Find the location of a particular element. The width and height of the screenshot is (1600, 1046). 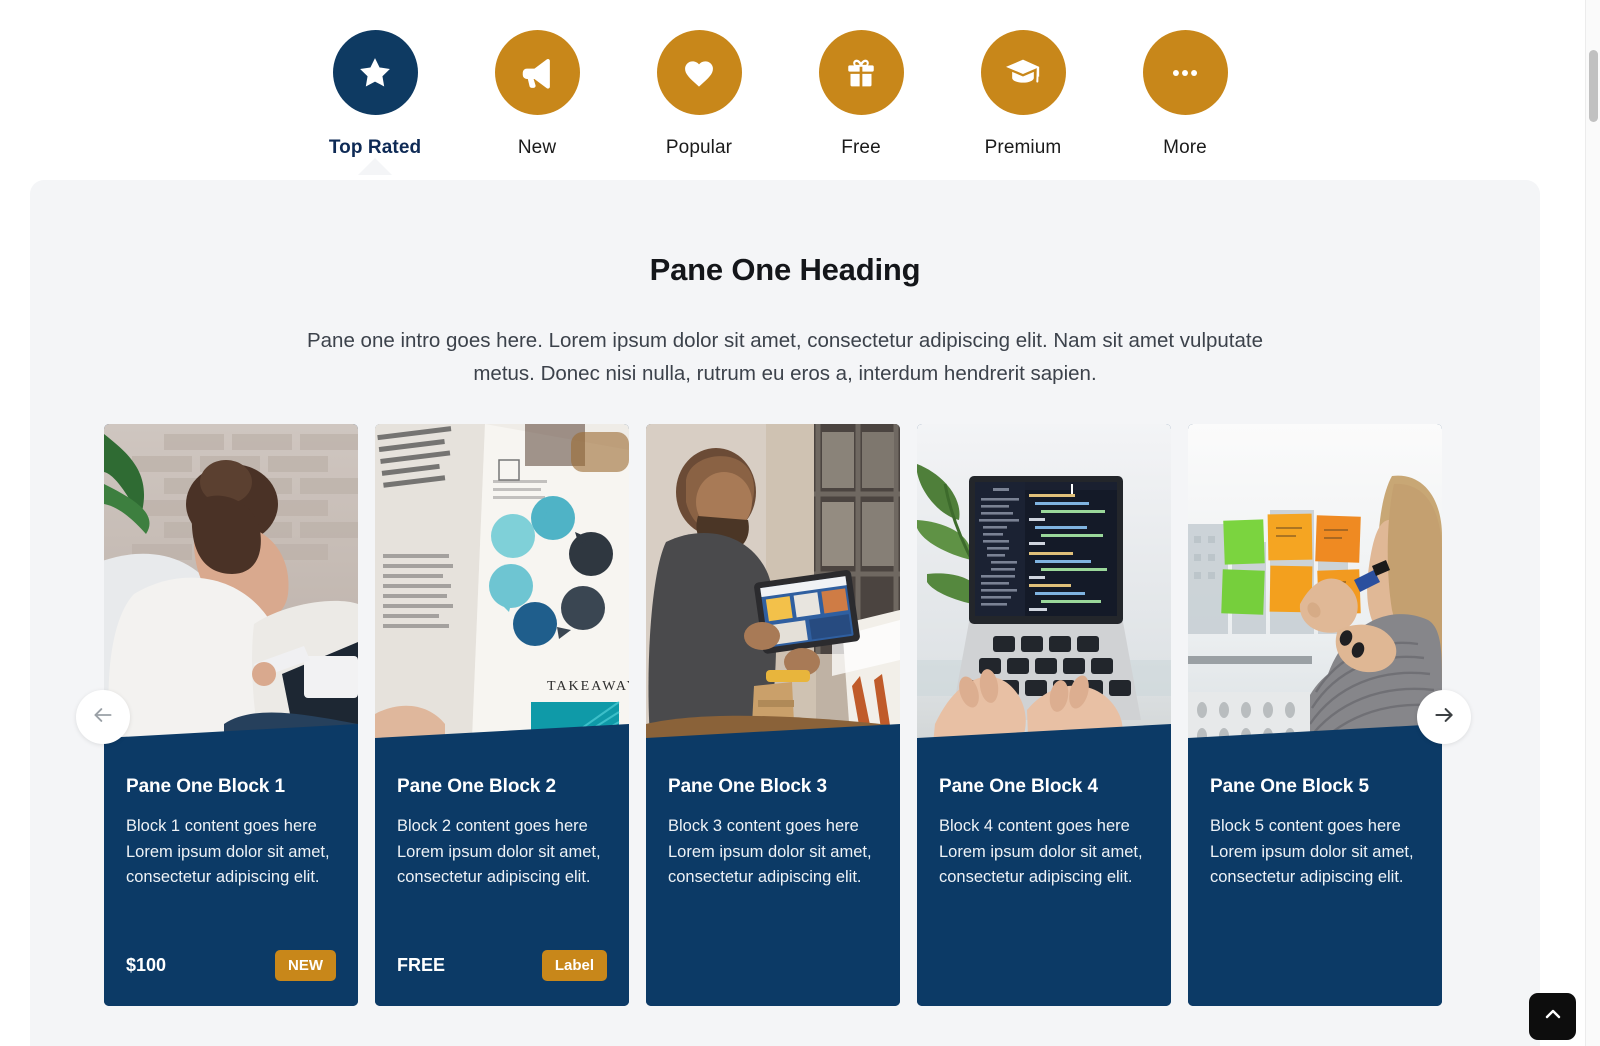

tab-popular: Popular is located at coordinates (699, 94).